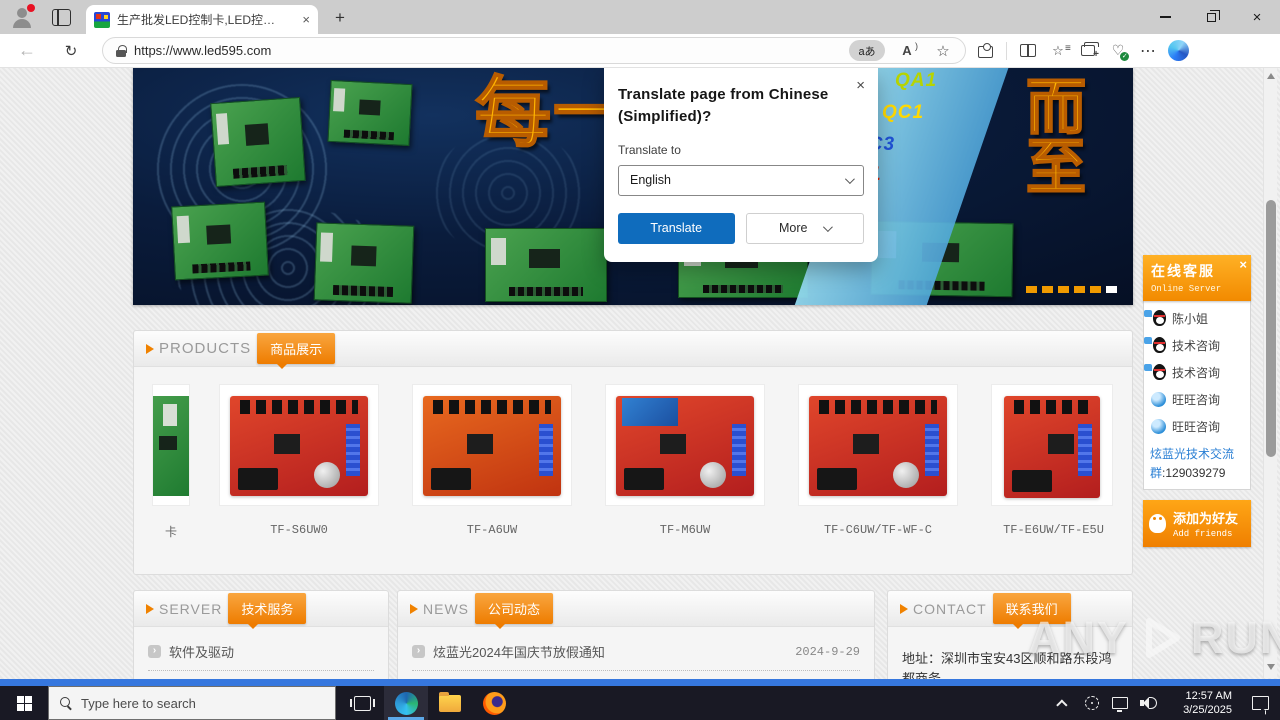  I want to click on taskbar-firefox-button, so click(494, 703).